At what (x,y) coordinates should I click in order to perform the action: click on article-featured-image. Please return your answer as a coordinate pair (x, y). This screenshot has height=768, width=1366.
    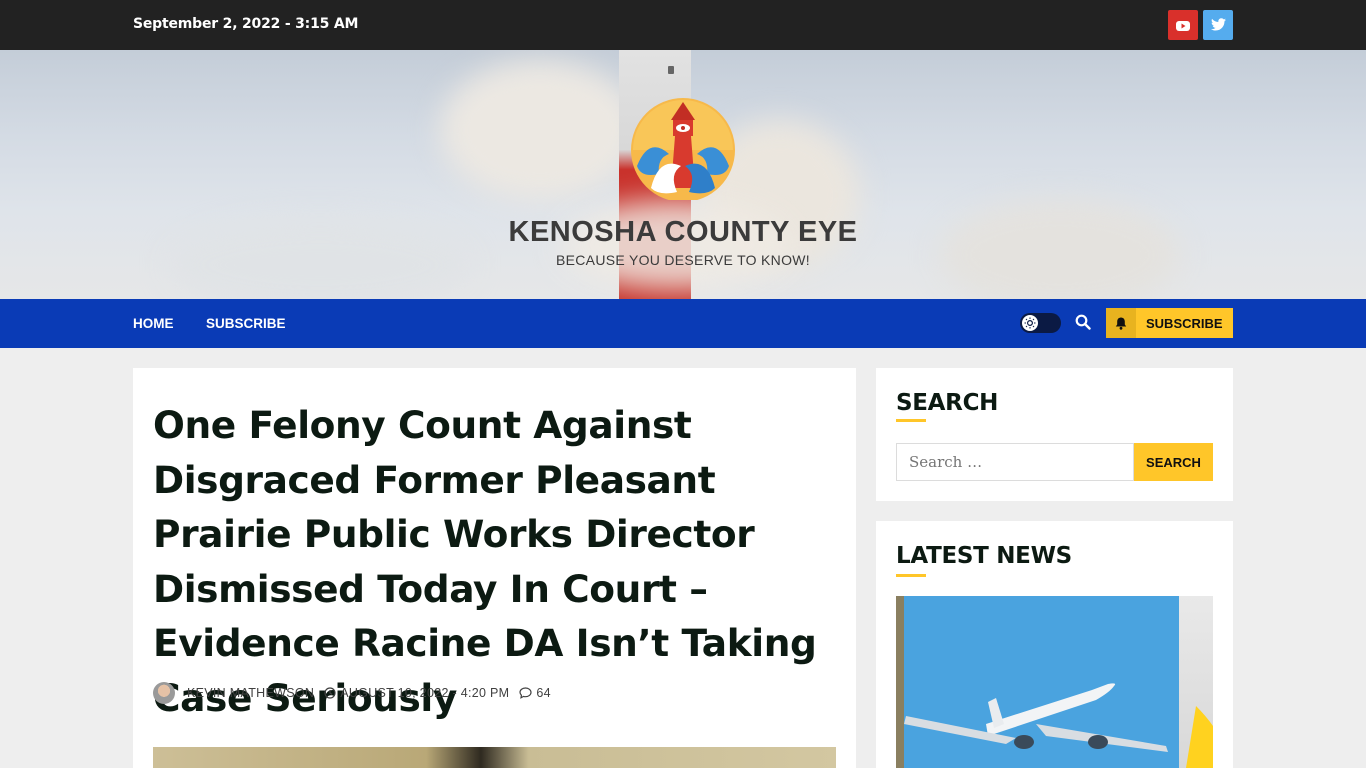
    Looking at the image, I should click on (494, 757).